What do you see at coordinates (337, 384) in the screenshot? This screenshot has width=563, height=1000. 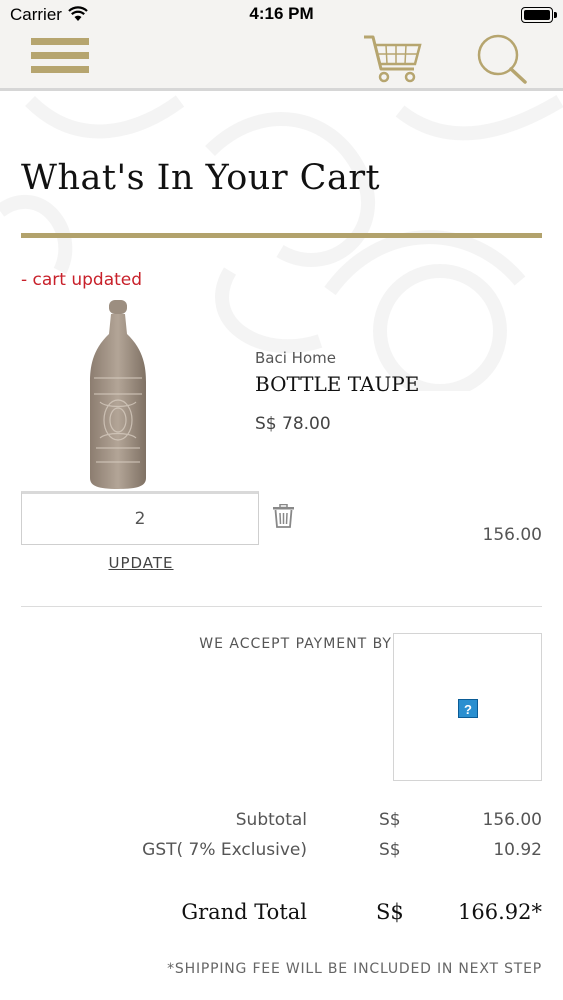 I see `product-name: BOTTLE TAUPE` at bounding box center [337, 384].